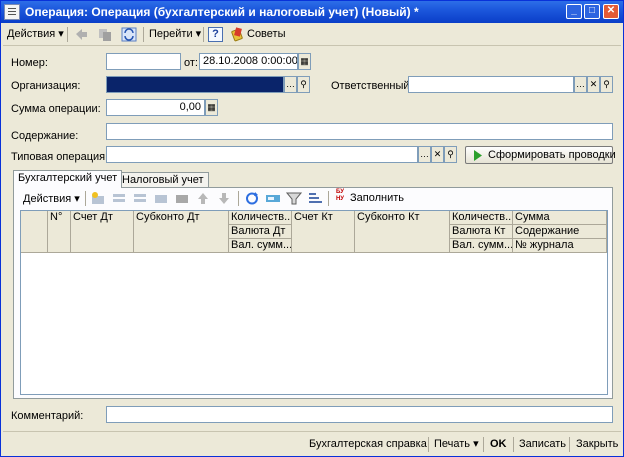  I want to click on number-label: Номер:, so click(29, 63).